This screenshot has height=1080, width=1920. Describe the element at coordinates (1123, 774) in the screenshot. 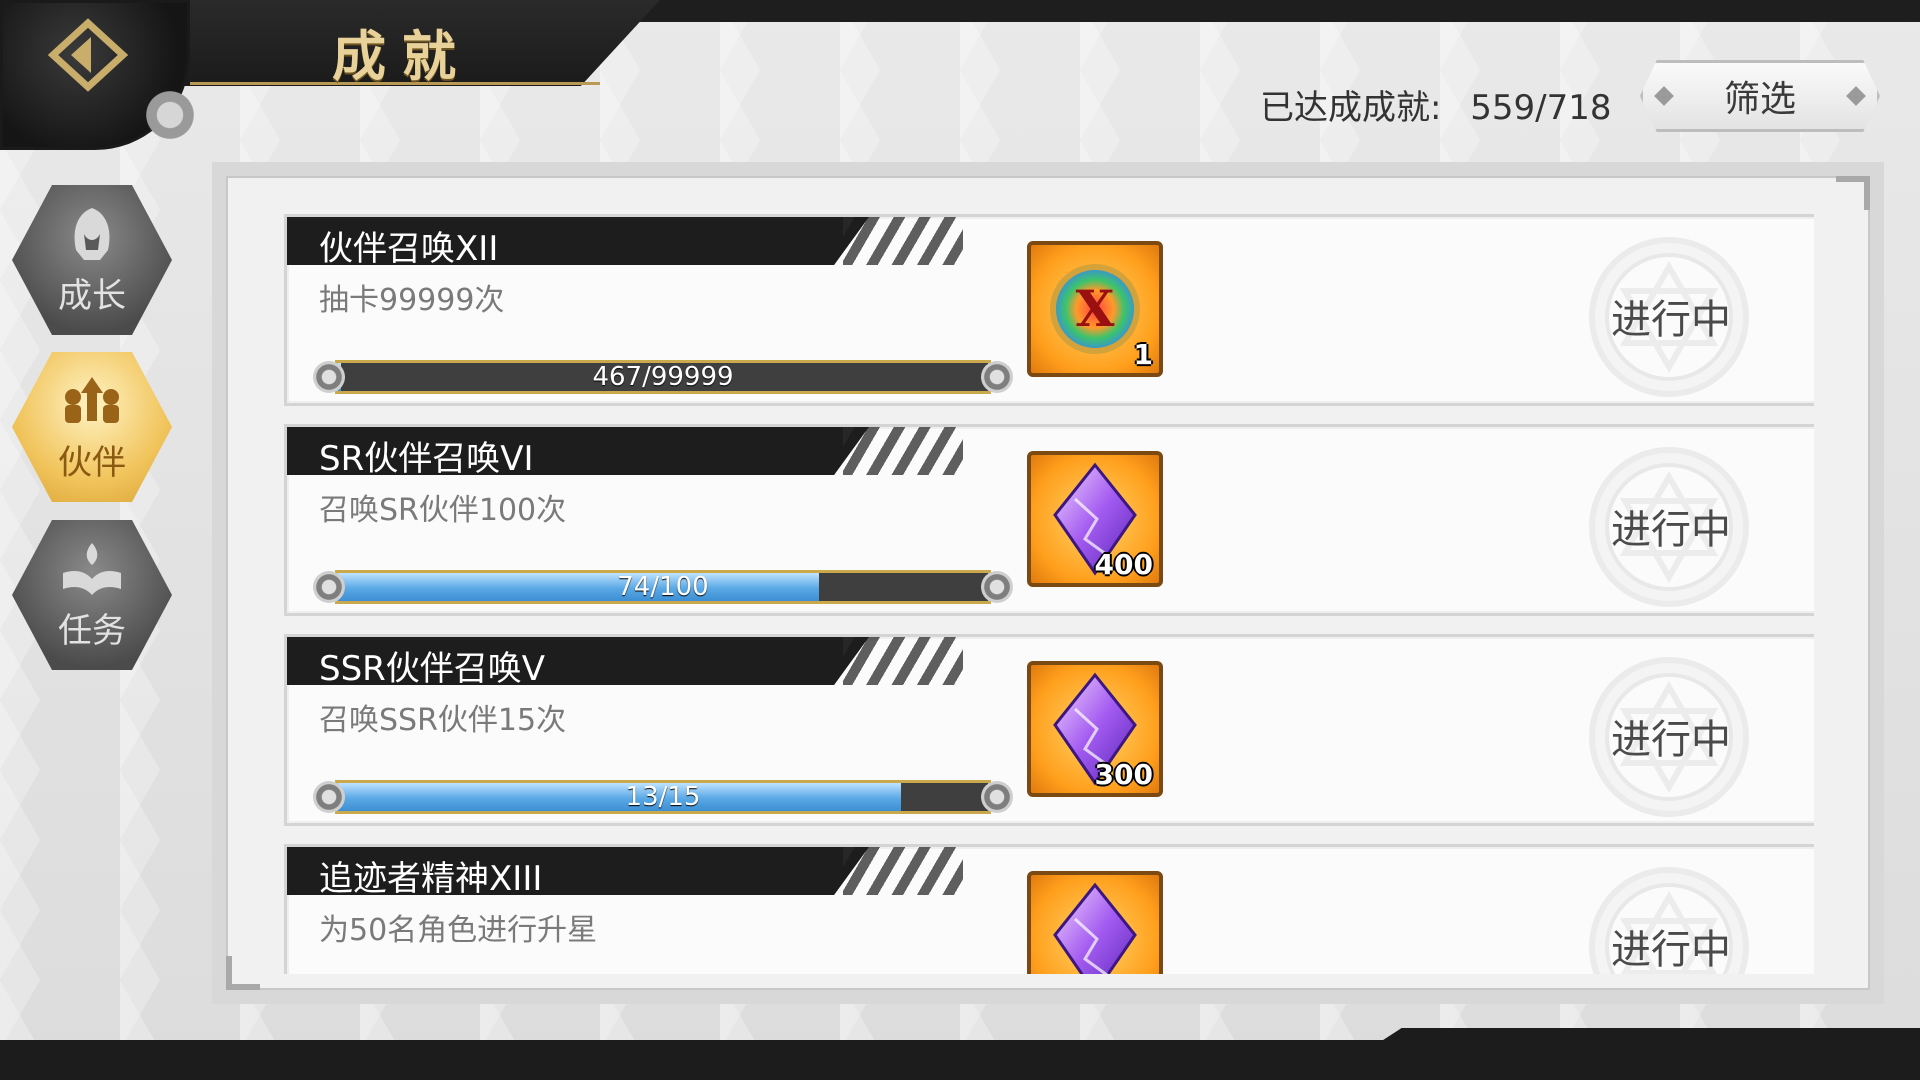

I see `reward-quantity: 300` at that location.